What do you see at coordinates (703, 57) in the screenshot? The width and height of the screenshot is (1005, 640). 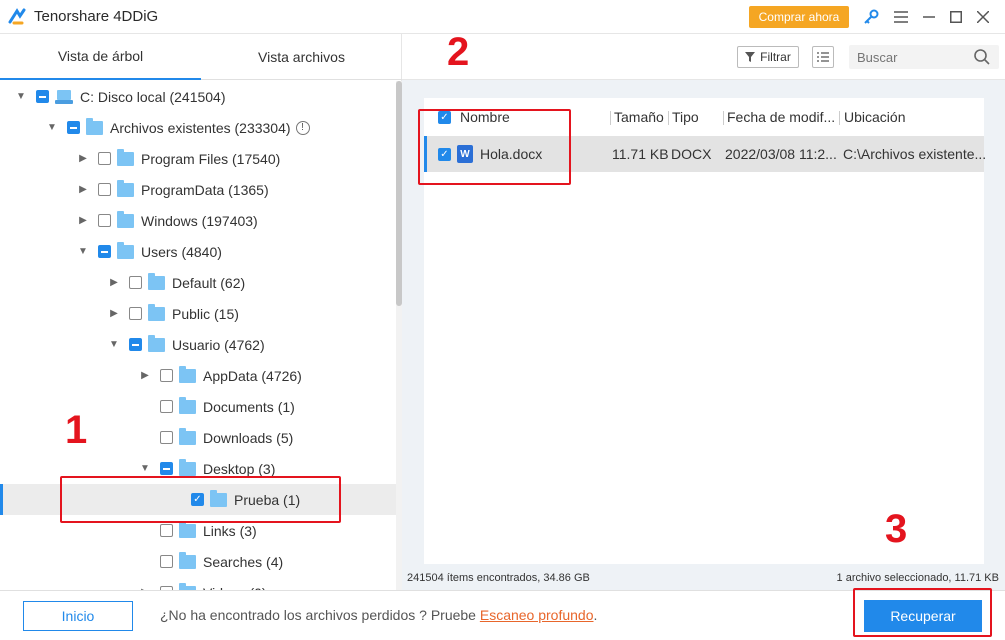 I see `file-toolbar: Filtrar` at bounding box center [703, 57].